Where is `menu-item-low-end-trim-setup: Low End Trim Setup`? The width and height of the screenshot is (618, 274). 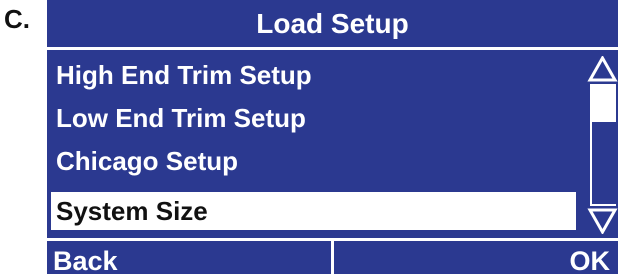
menu-item-low-end-trim-setup: Low End Trim Setup is located at coordinates (313, 118).